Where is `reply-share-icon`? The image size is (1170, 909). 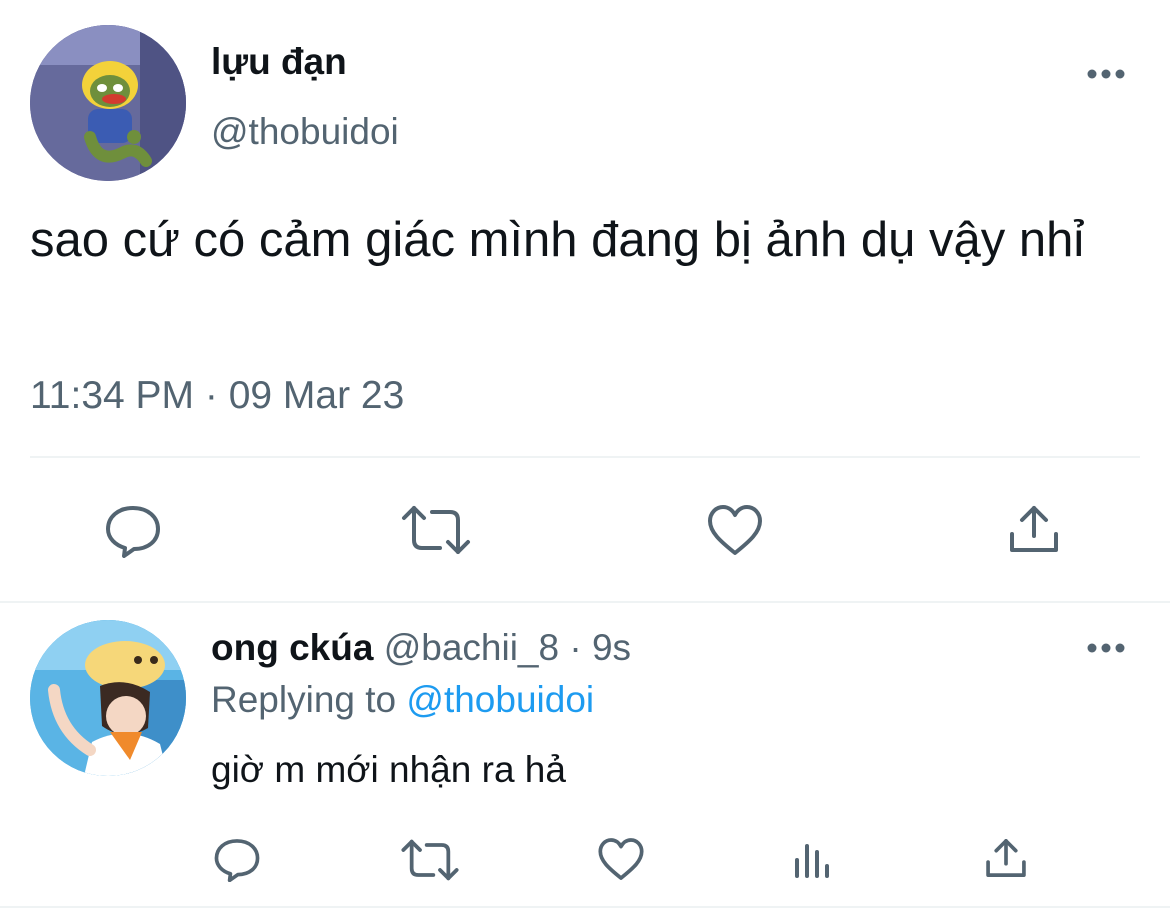 reply-share-icon is located at coordinates (1006, 858).